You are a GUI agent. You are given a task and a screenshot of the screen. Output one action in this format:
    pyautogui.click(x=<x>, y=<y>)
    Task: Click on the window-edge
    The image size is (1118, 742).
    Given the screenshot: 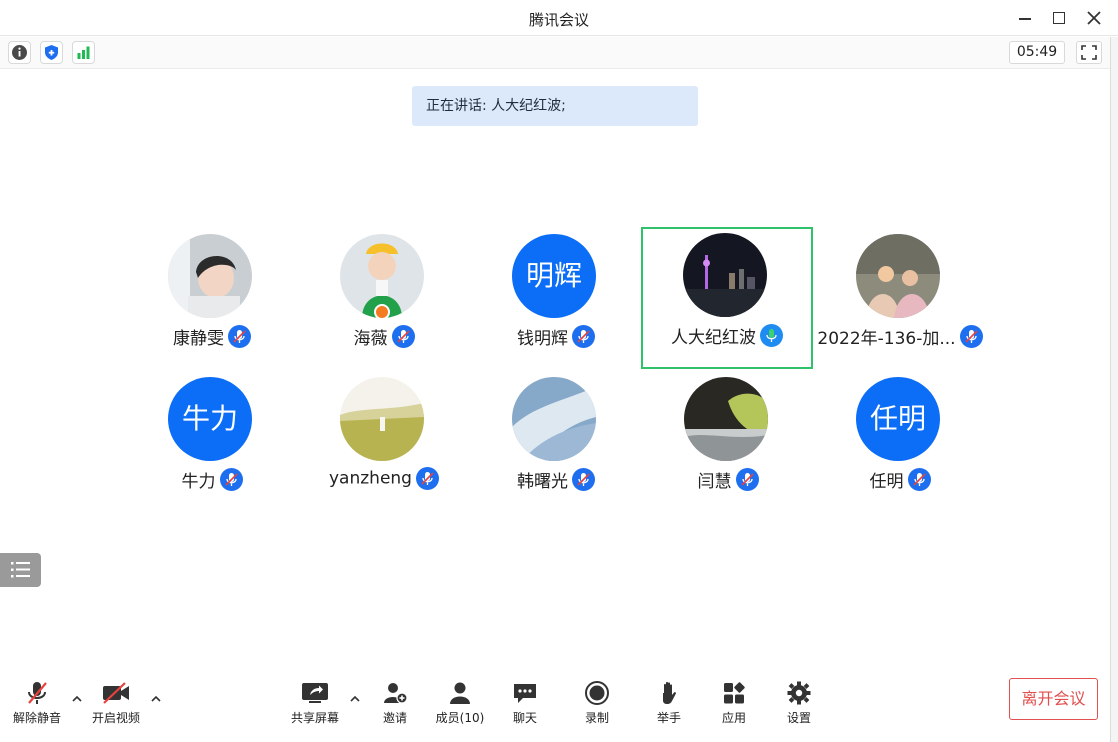 What is the action you would take?
    pyautogui.click(x=1114, y=389)
    